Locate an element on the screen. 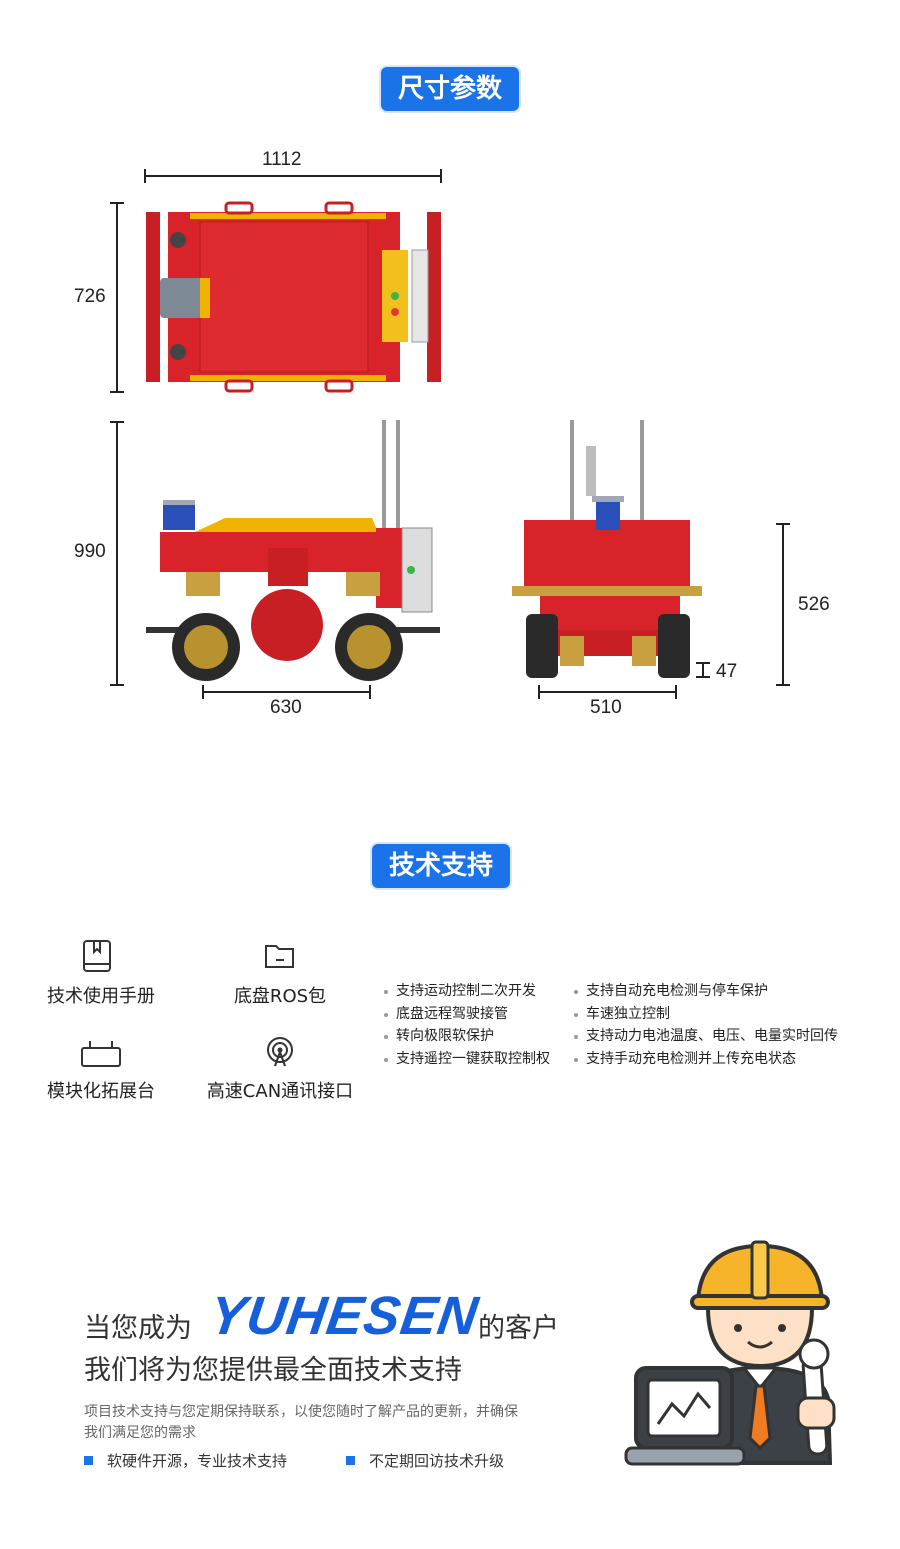 The width and height of the screenshot is (900, 1549). tech-item-manual: 技术使用手册 is located at coordinates (101, 996).